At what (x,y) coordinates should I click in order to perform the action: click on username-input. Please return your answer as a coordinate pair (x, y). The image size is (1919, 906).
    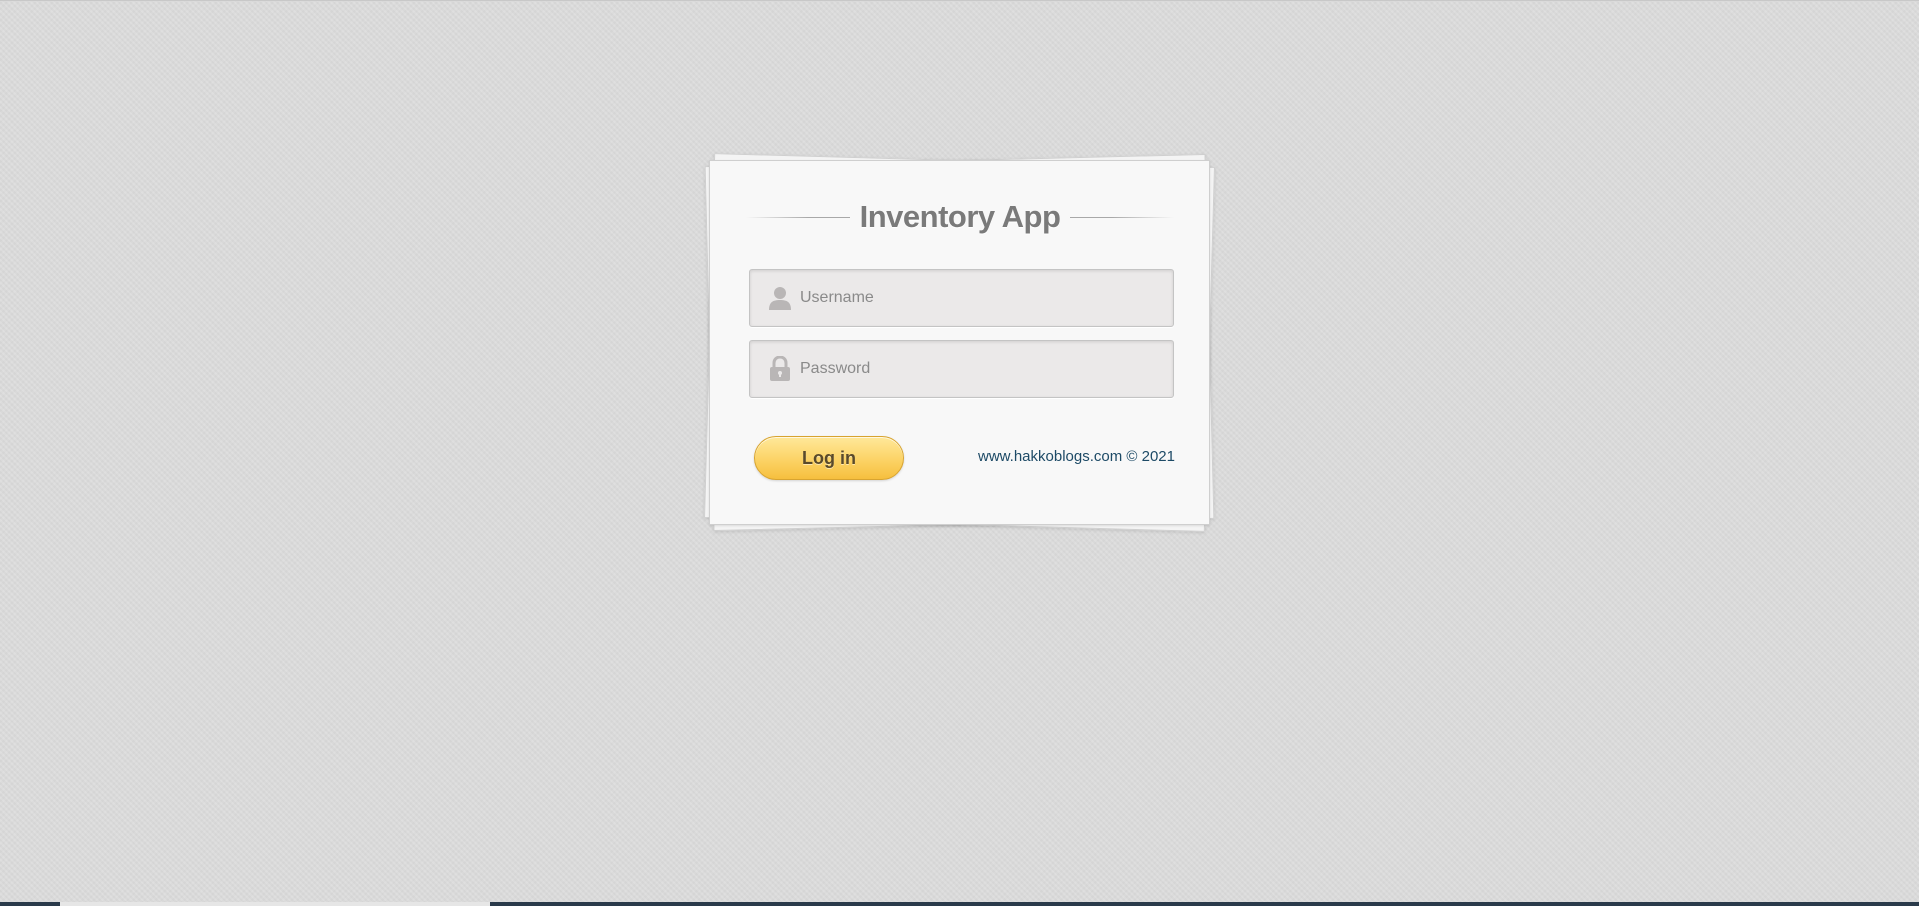
    Looking at the image, I should click on (980, 298).